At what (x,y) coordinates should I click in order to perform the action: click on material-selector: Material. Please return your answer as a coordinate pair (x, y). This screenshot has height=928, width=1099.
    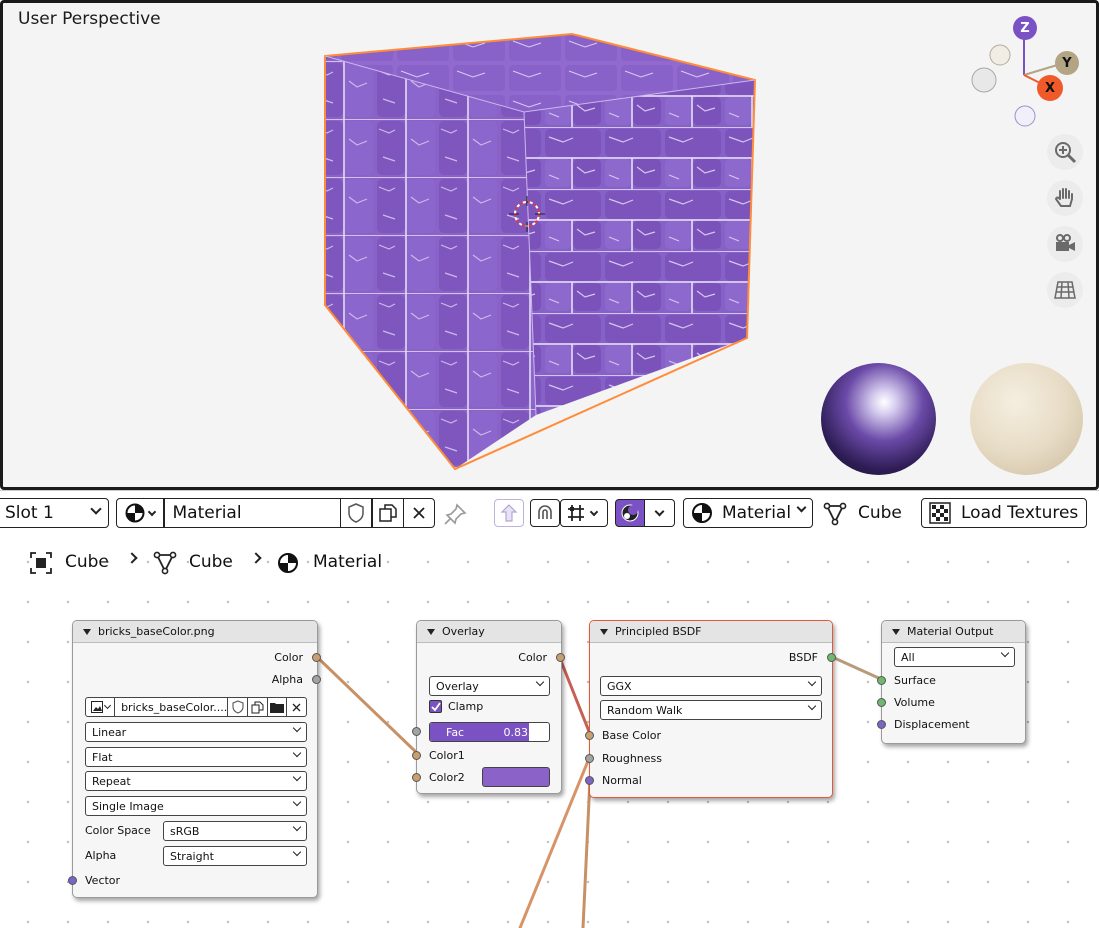
    Looking at the image, I should click on (275, 513).